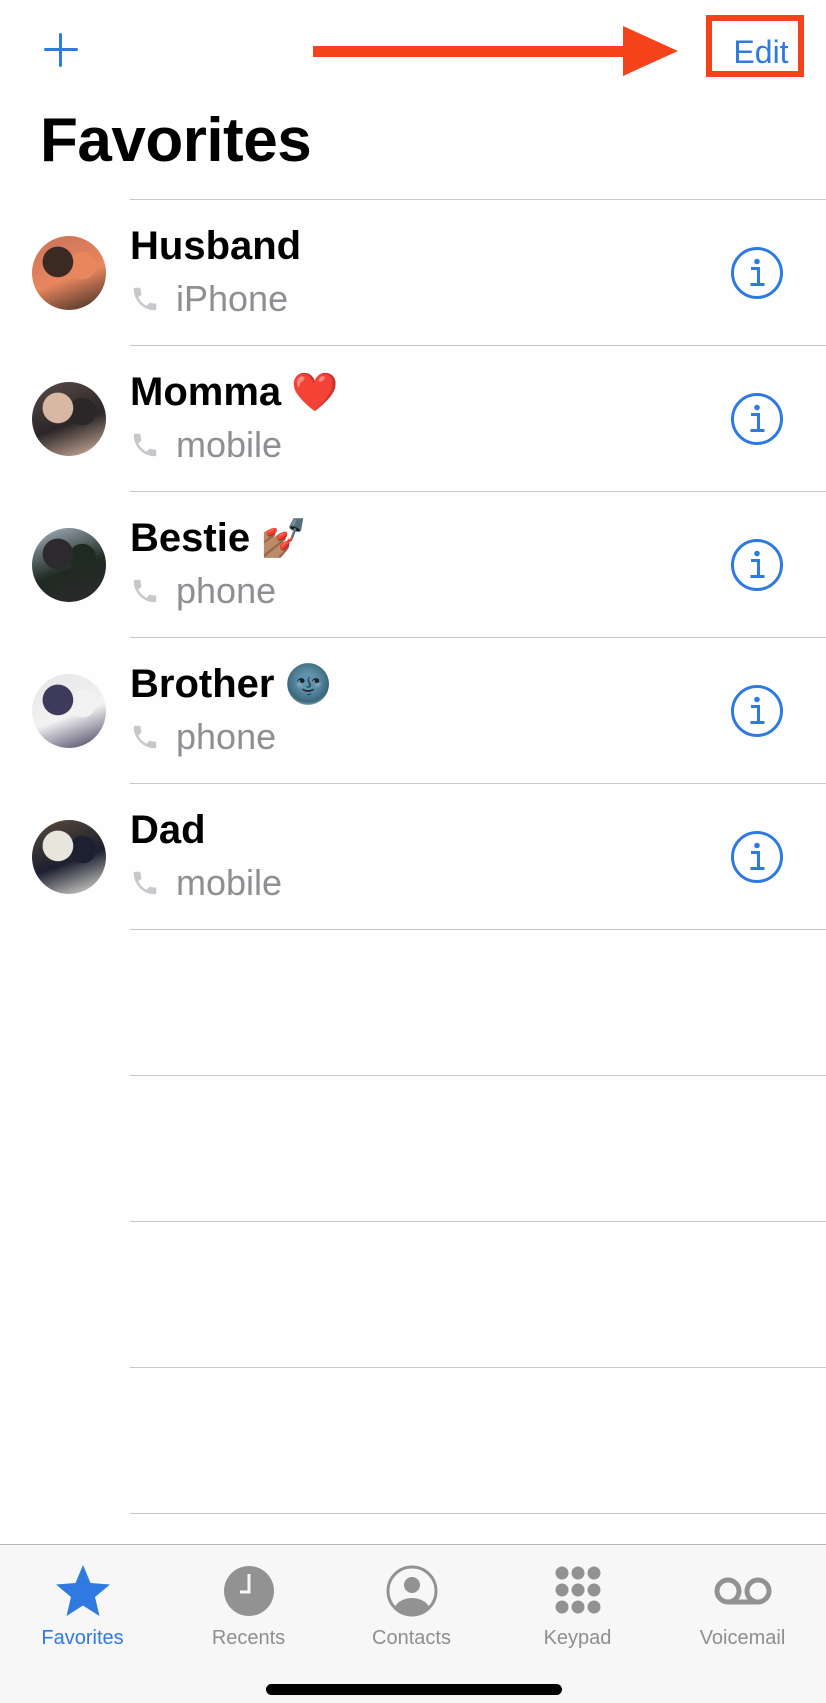  What do you see at coordinates (411, 1638) in the screenshot?
I see `tab-label: Contacts` at bounding box center [411, 1638].